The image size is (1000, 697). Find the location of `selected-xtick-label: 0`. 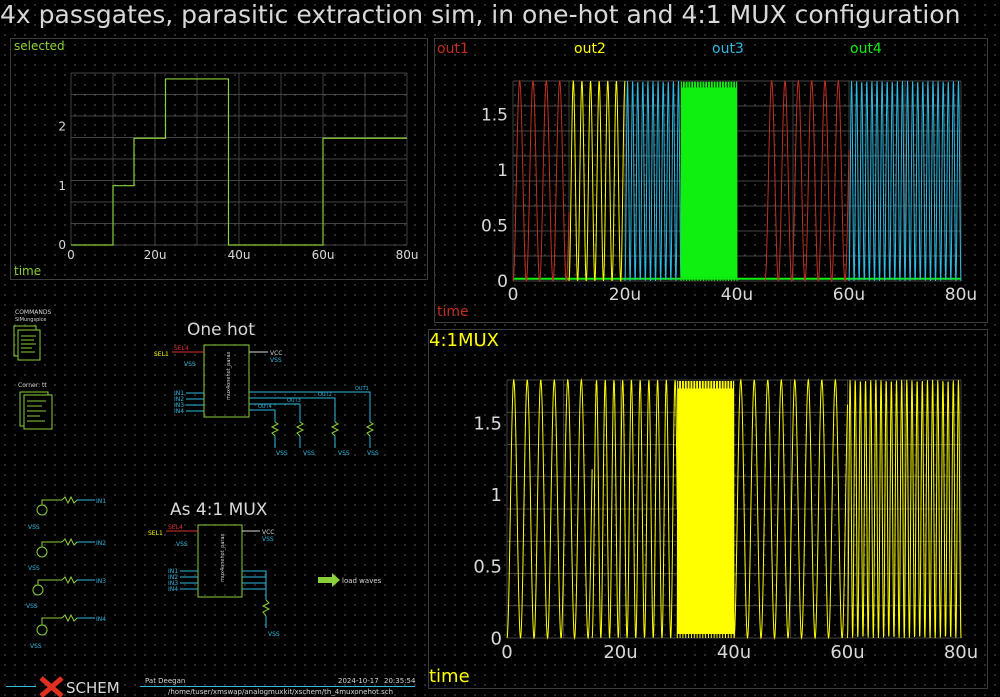

selected-xtick-label: 0 is located at coordinates (71, 255).